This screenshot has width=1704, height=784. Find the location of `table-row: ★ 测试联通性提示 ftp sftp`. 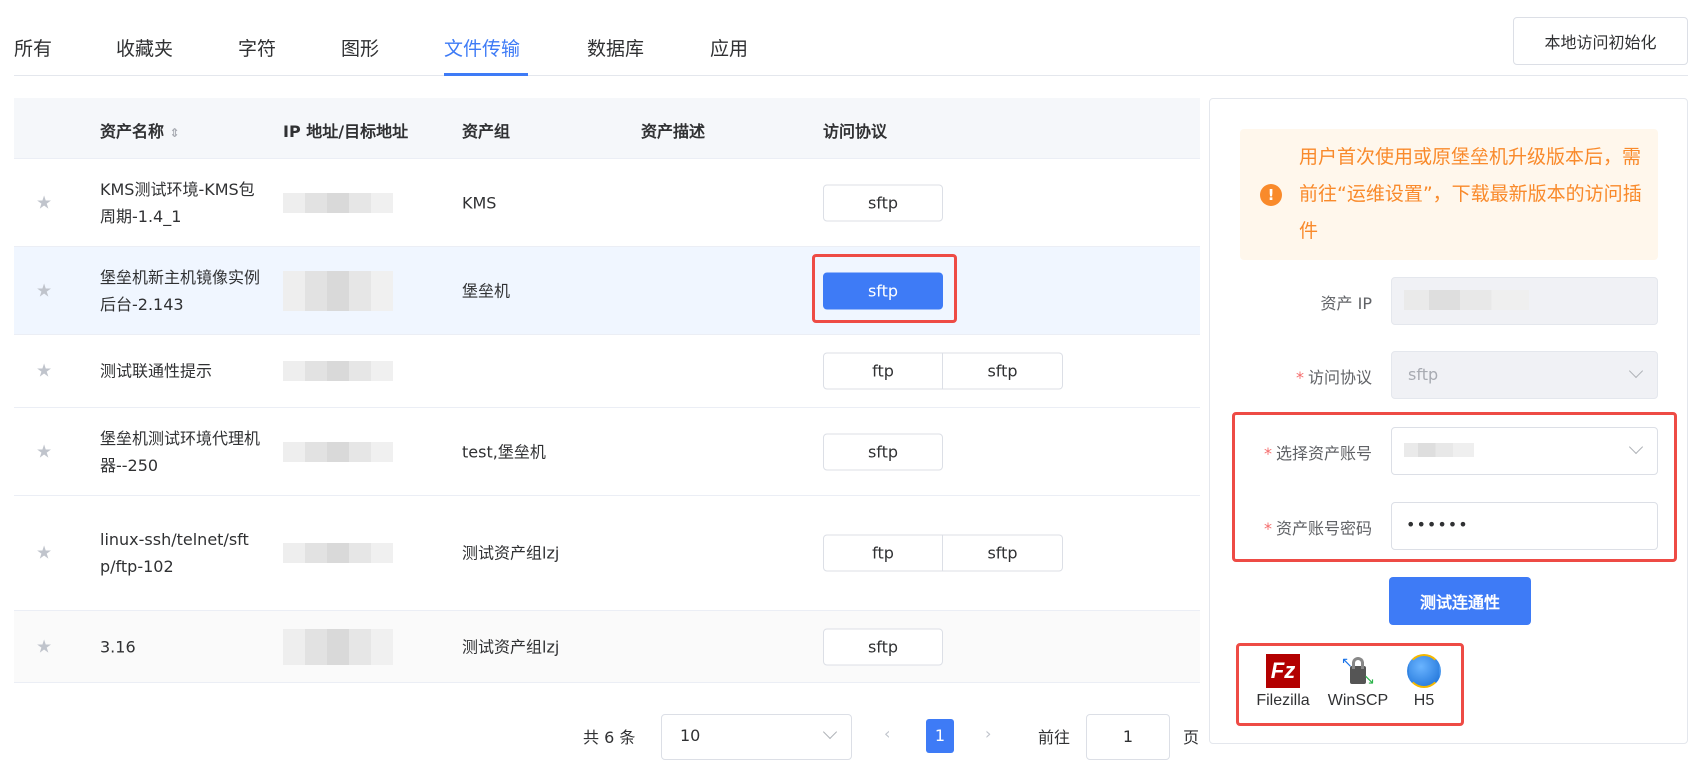

table-row: ★ 测试联通性提示 ftp sftp is located at coordinates (607, 371).